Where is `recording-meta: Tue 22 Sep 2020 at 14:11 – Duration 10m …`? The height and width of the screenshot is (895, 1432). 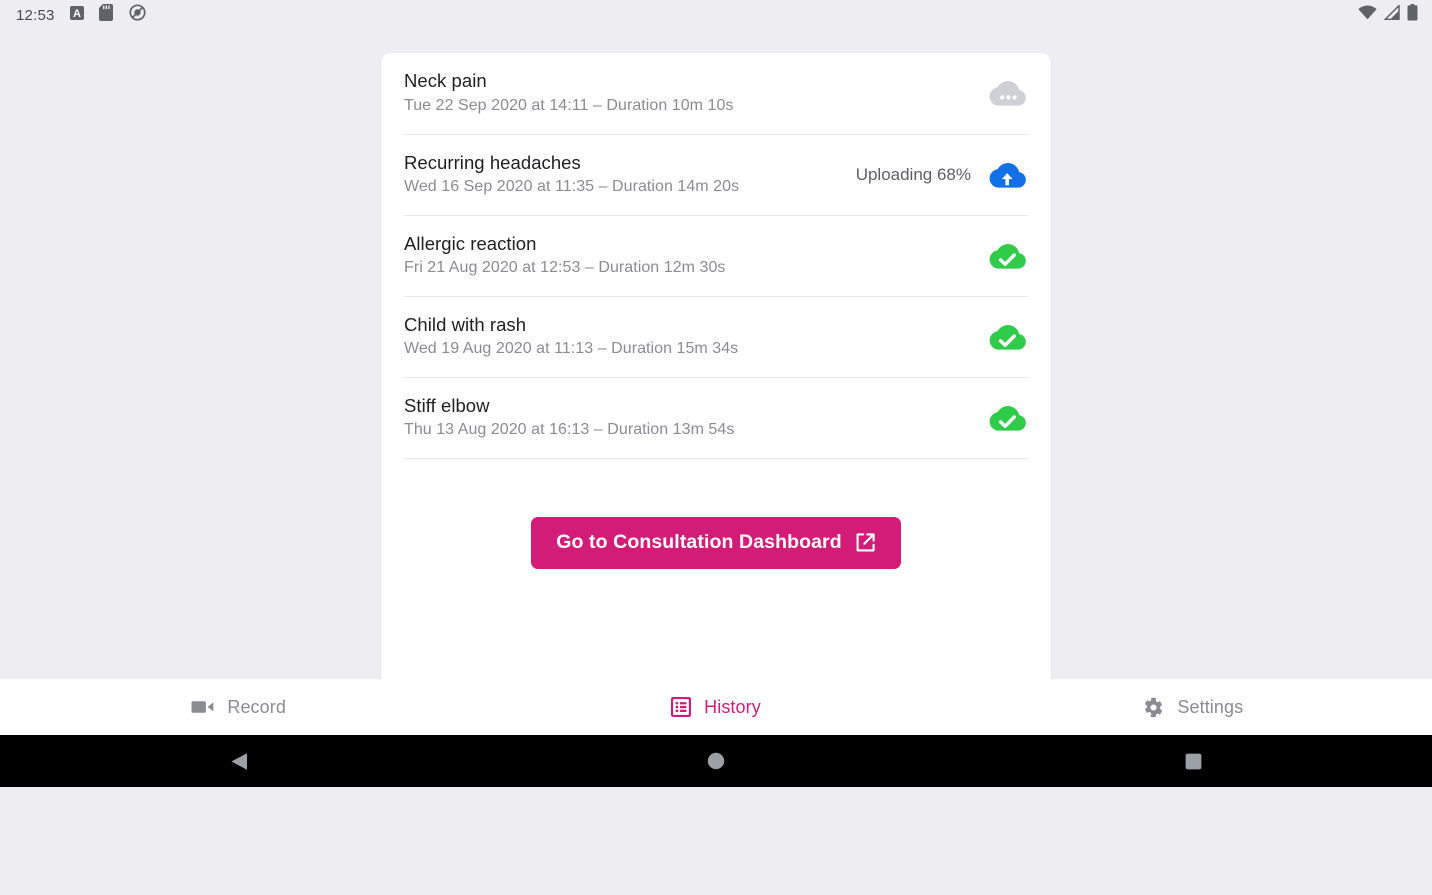 recording-meta: Tue 22 Sep 2020 at 14:11 – Duration 10m … is located at coordinates (569, 105).